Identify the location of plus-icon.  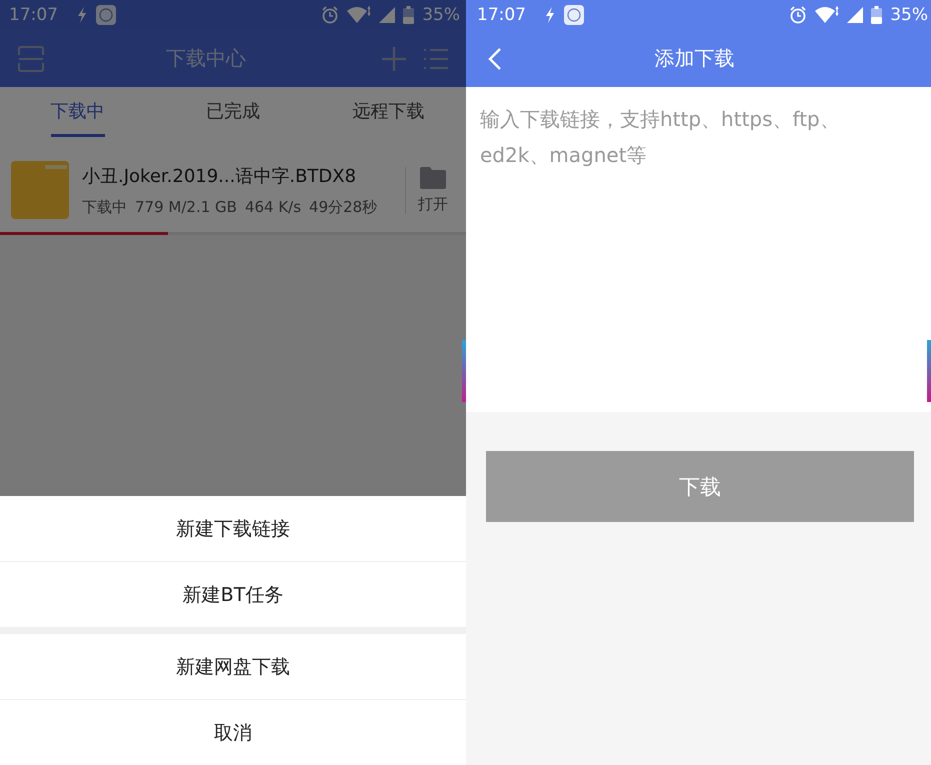
(394, 58).